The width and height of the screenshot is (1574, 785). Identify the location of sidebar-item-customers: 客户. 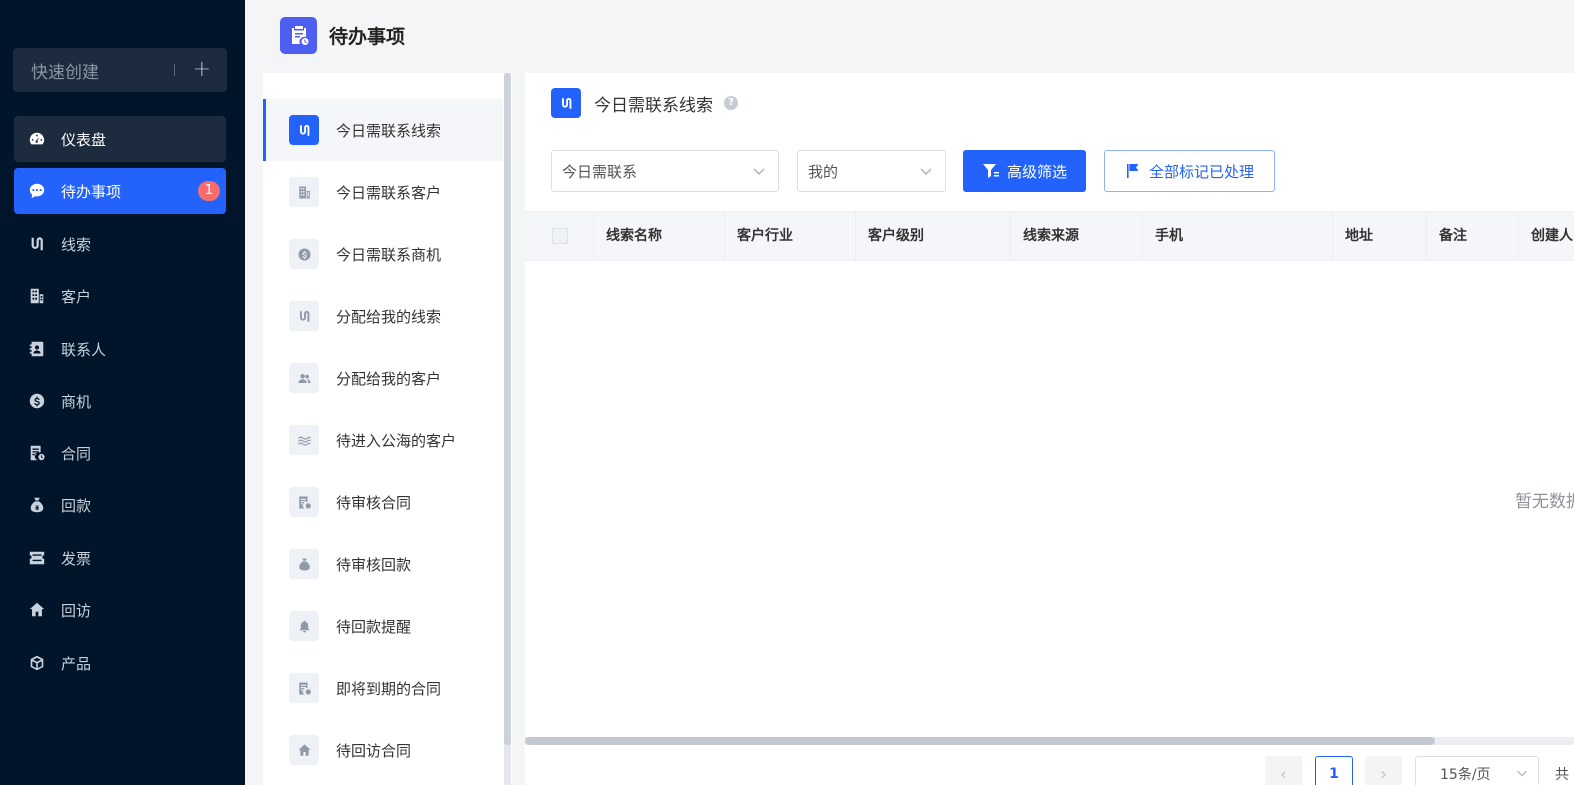
(120, 296).